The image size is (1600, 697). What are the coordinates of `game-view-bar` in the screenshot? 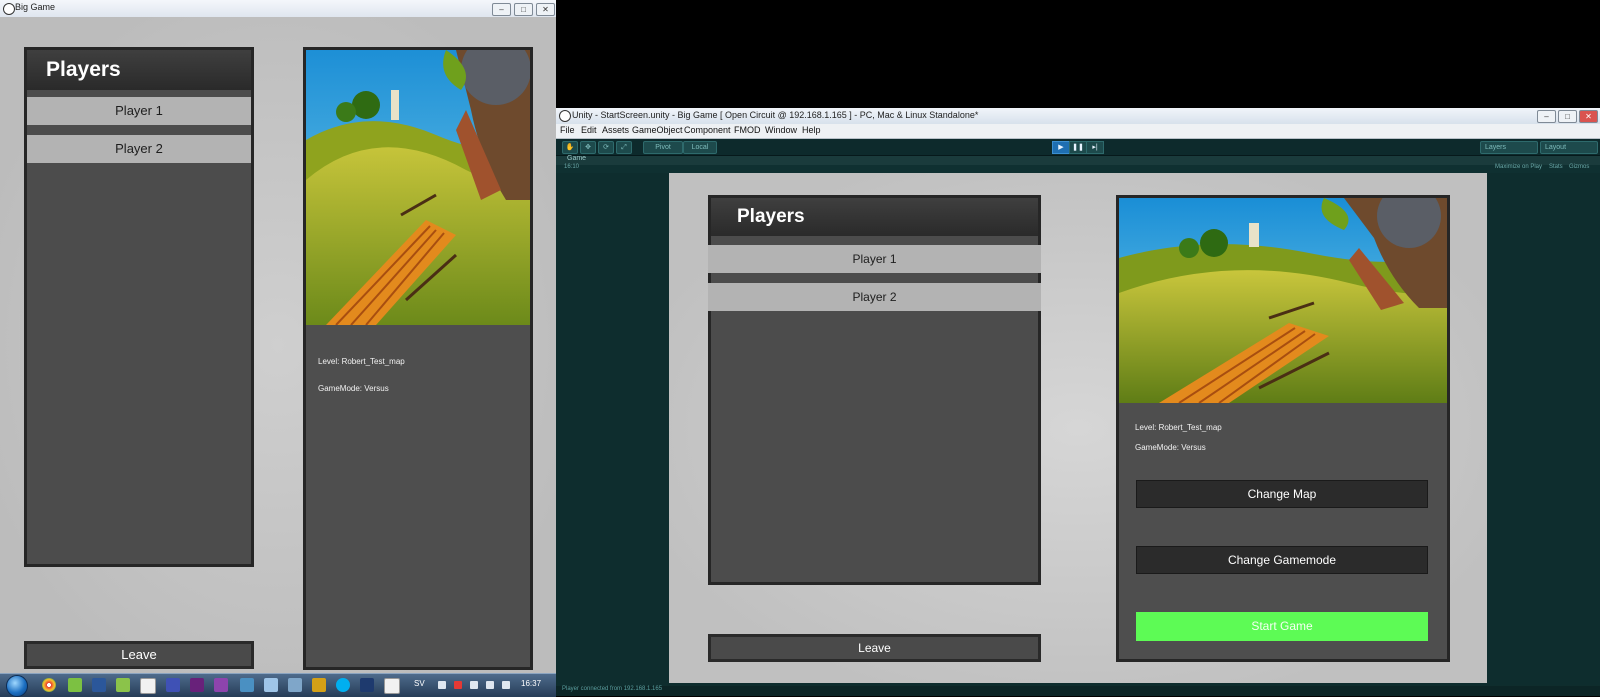 It's located at (1078, 169).